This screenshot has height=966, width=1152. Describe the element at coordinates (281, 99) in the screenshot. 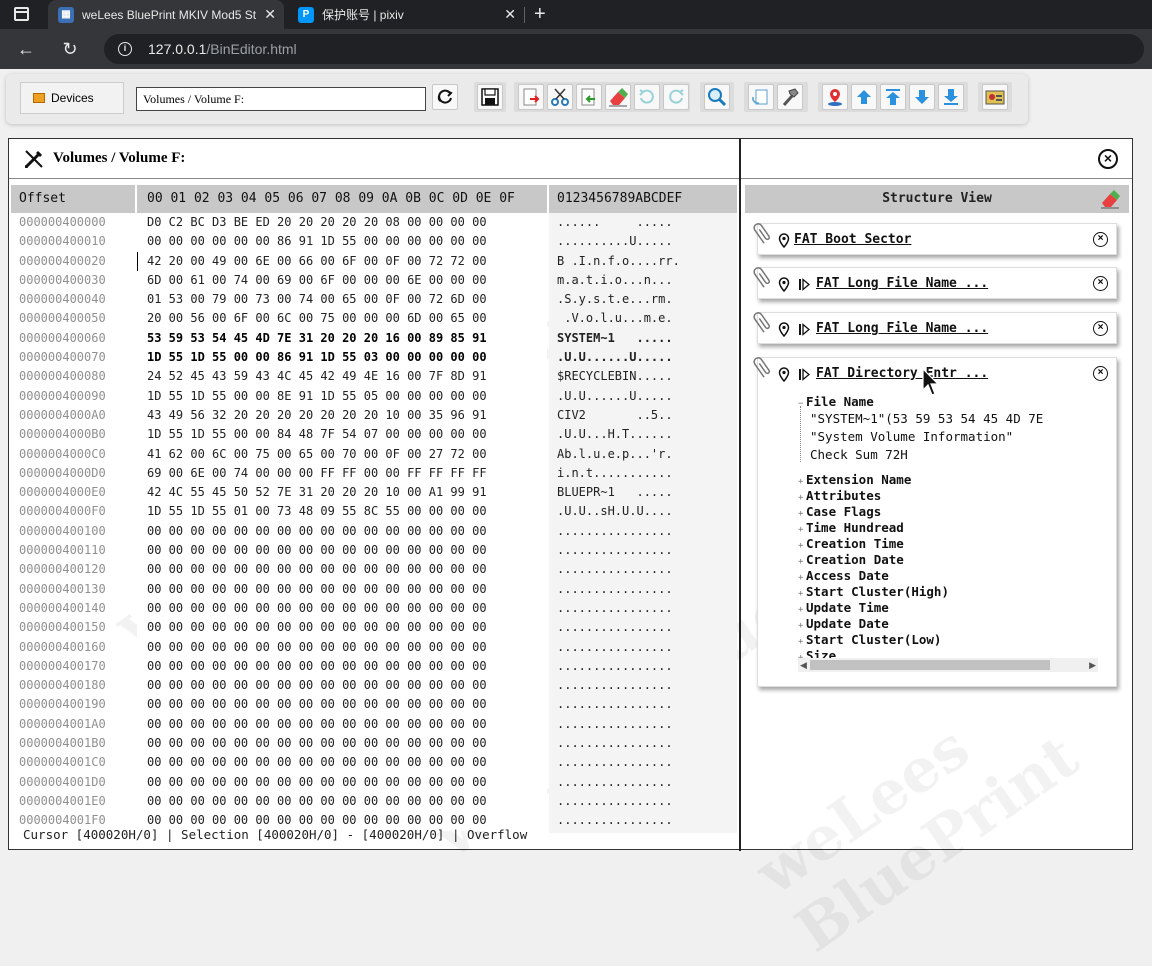

I see `path-field: Volumes / Volume F:` at that location.